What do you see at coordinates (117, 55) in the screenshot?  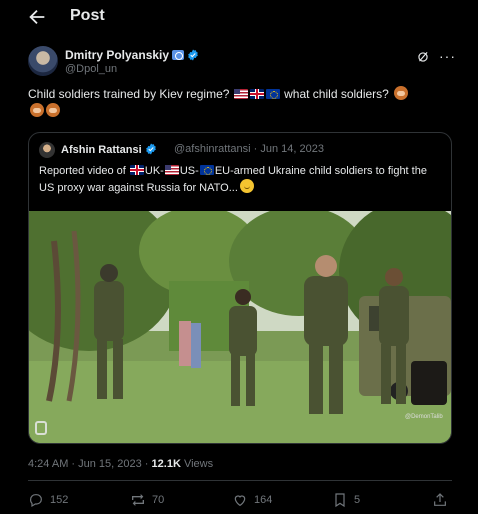 I see `author-name: Dmitry Polyanskiy` at bounding box center [117, 55].